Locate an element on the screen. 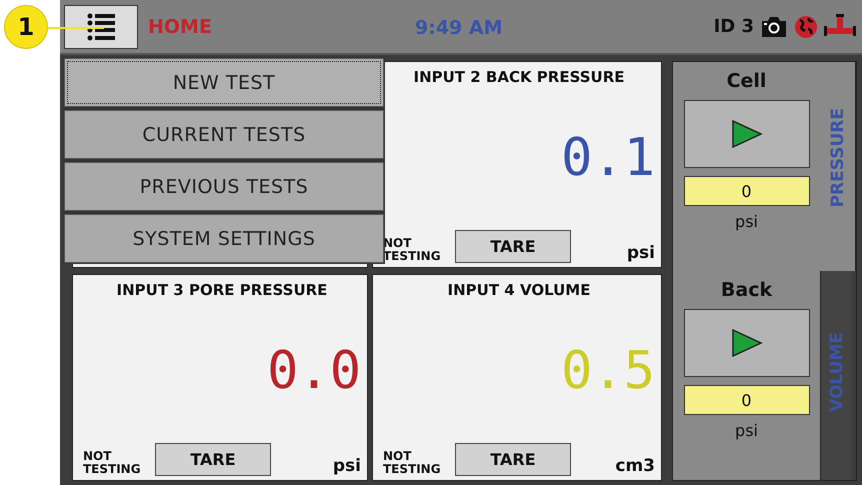 This screenshot has width=862, height=485. reading-value: 0.1 is located at coordinates (608, 158).